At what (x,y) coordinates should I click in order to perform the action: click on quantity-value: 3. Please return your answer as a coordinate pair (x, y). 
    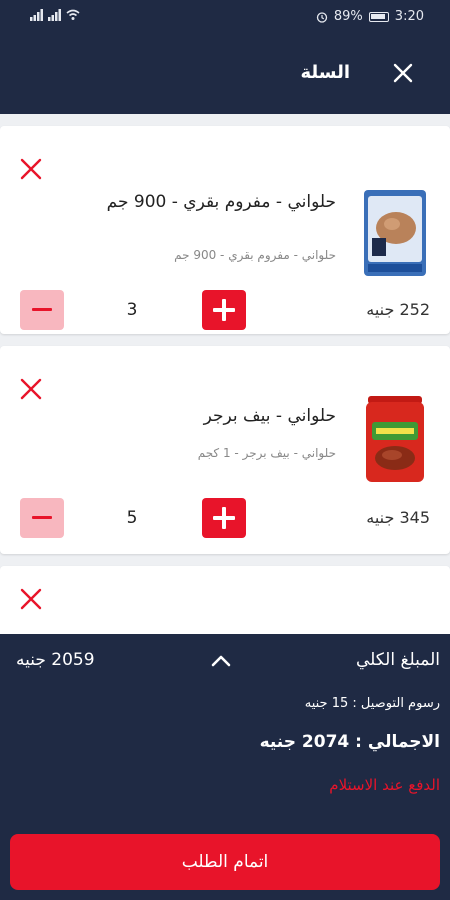
    Looking at the image, I should click on (132, 310).